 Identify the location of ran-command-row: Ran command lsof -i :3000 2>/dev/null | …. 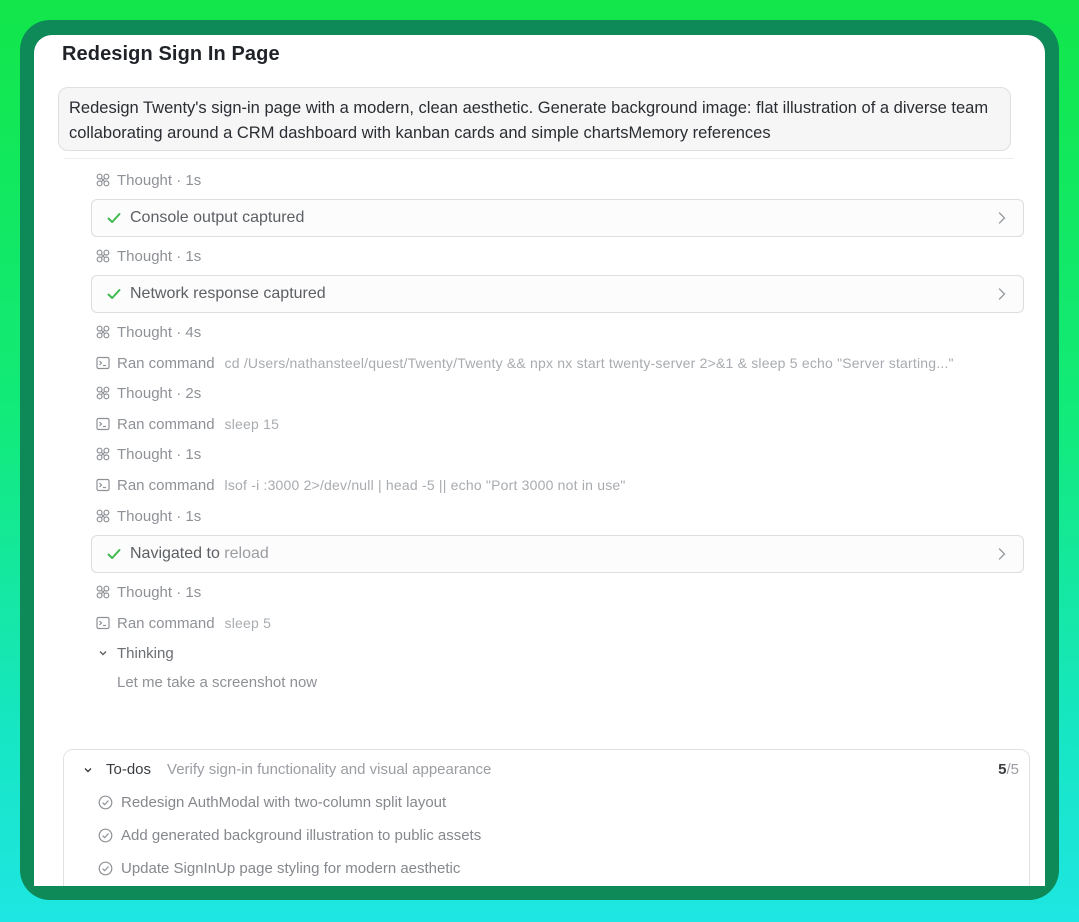
(361, 485).